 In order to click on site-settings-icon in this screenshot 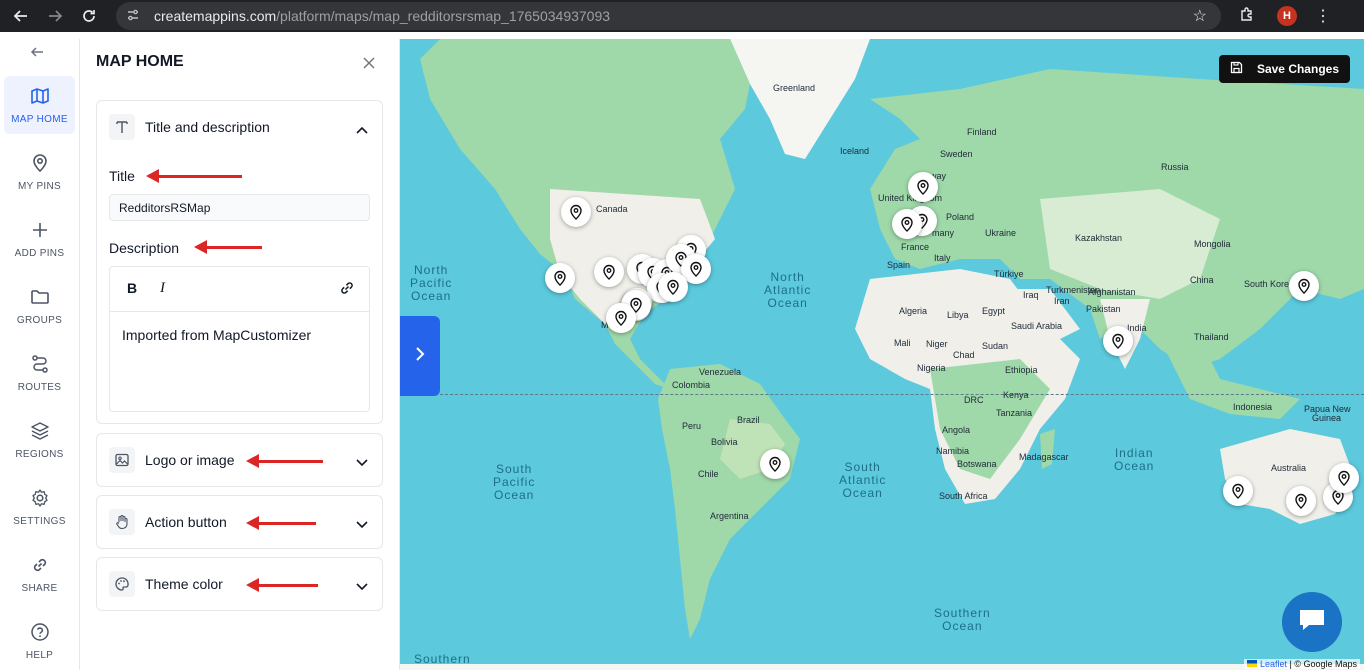, I will do `click(135, 16)`.